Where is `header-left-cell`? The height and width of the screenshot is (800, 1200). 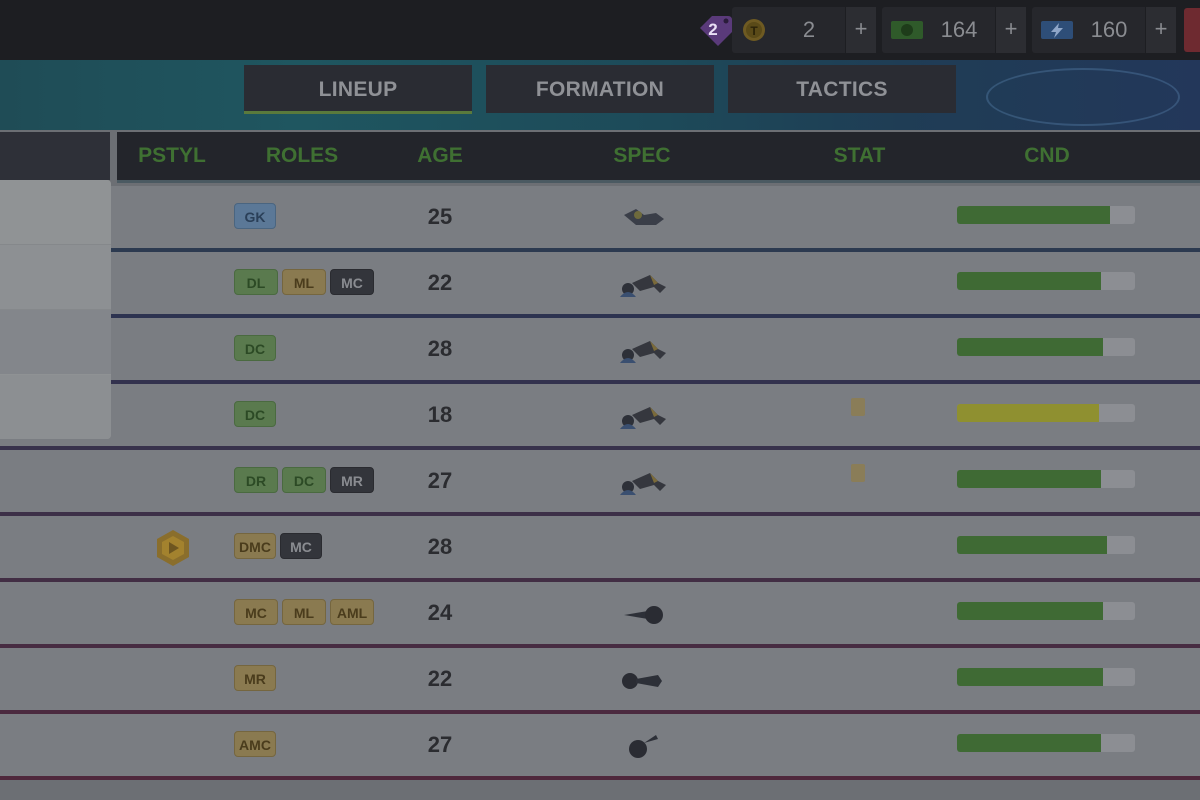 header-left-cell is located at coordinates (55, 156).